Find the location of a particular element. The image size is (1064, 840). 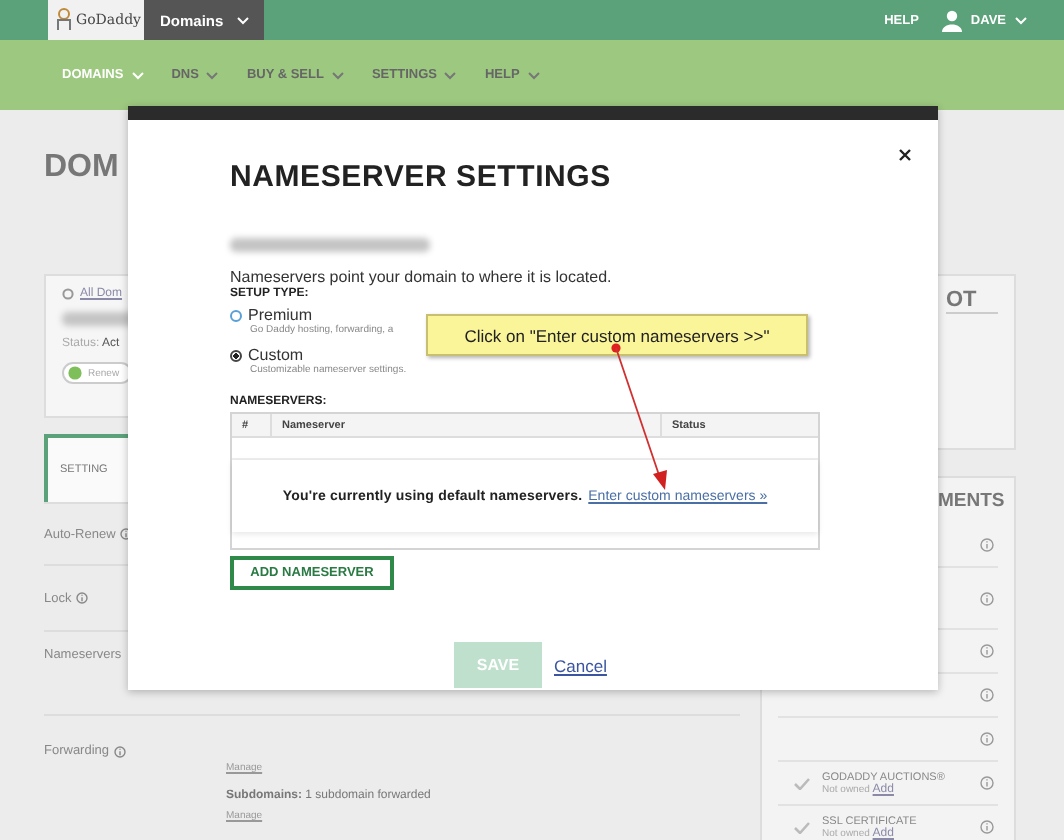

card-title: MENTS is located at coordinates (971, 501).